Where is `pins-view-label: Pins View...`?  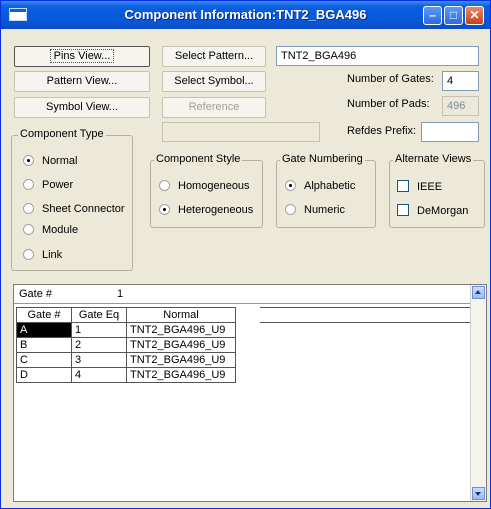 pins-view-label: Pins View... is located at coordinates (82, 56).